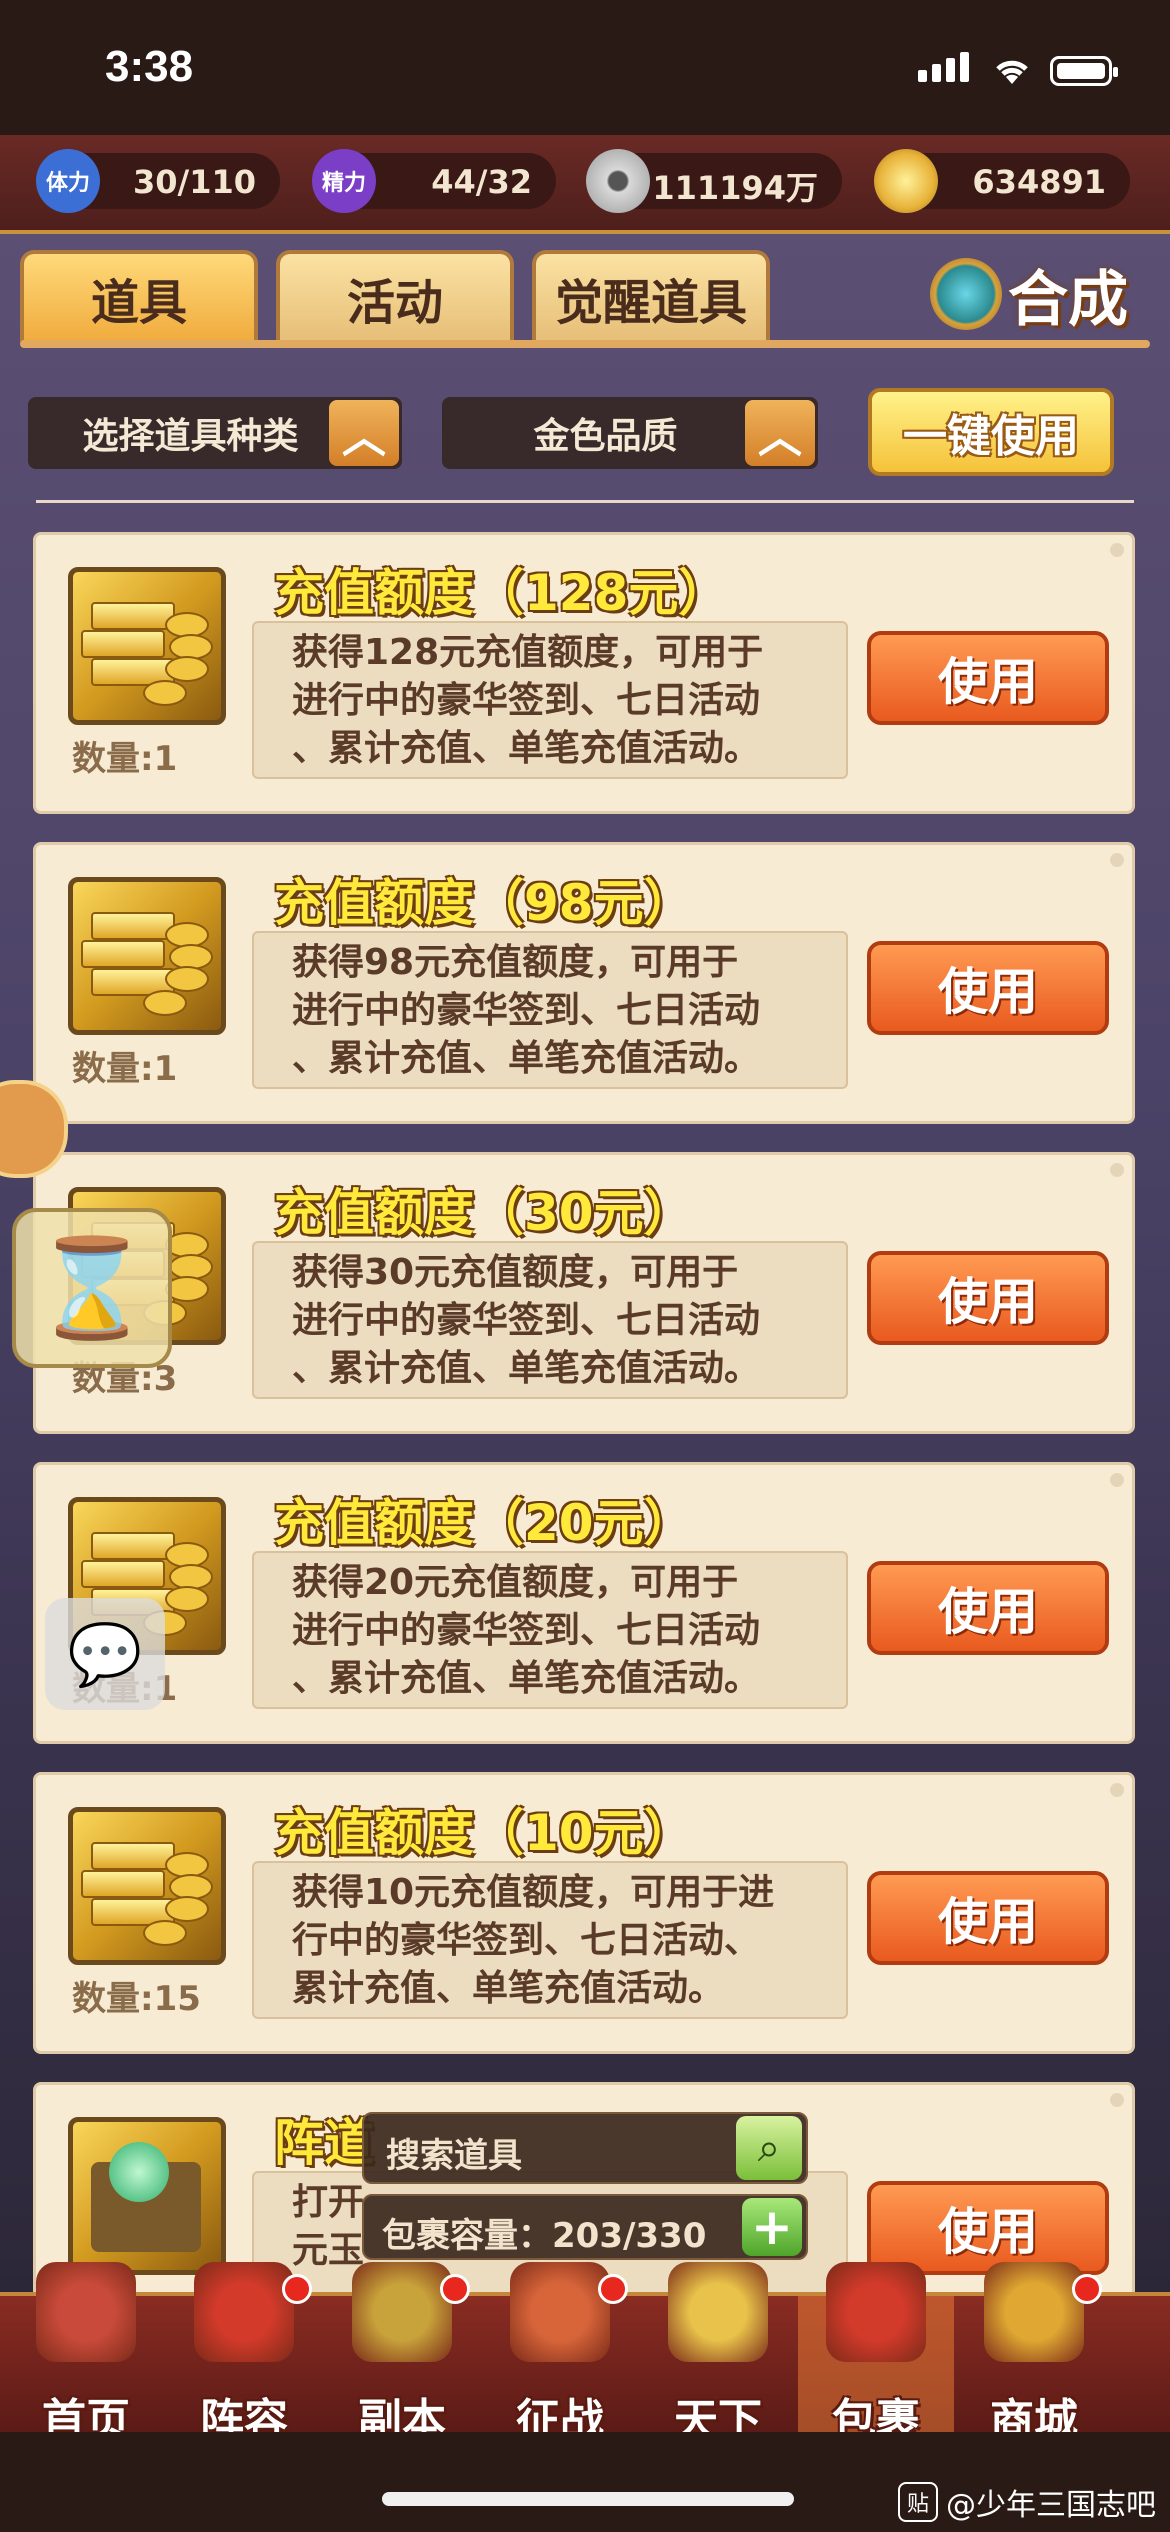 This screenshot has width=1170, height=2532. What do you see at coordinates (484, 1833) in the screenshot?
I see `item-title: 充值额度（10元）` at bounding box center [484, 1833].